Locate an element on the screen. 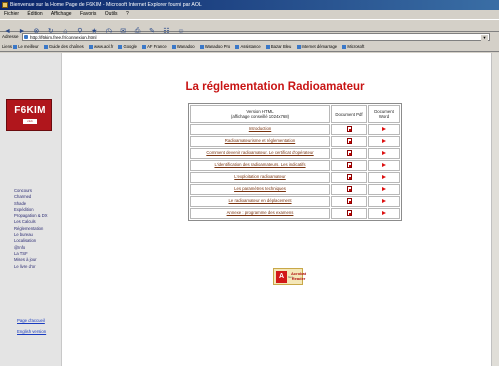 The height and width of the screenshot is (366, 499). table-row: Radioamateurisme et réglementation is located at coordinates (295, 141).